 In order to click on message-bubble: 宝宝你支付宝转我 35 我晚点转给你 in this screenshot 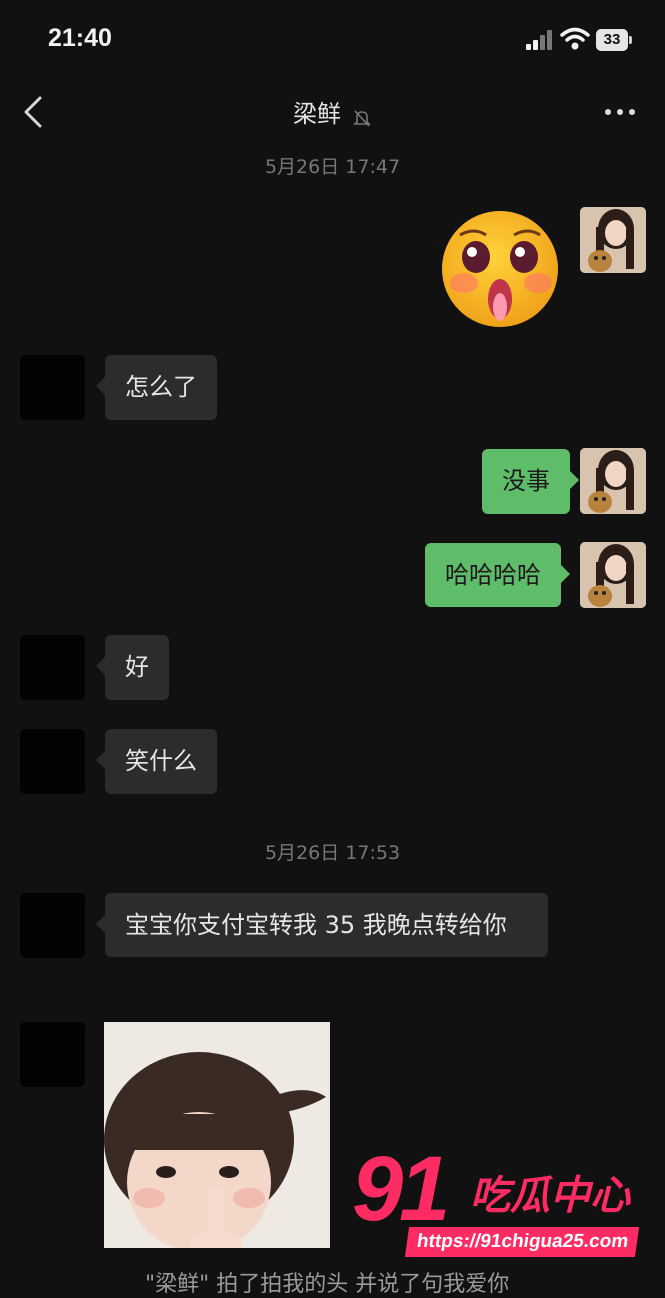, I will do `click(322, 925)`.